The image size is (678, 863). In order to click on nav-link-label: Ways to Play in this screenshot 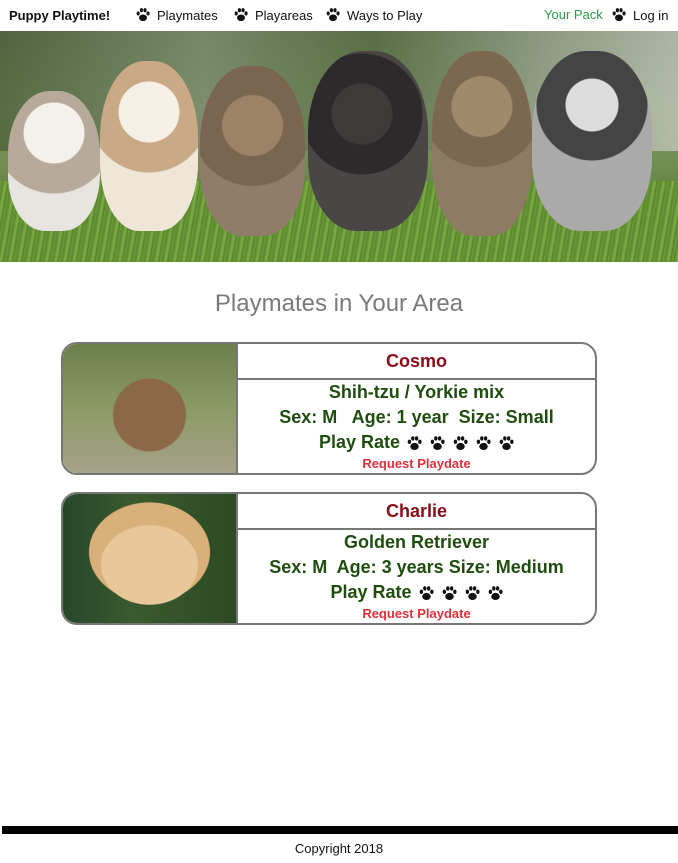, I will do `click(385, 15)`.